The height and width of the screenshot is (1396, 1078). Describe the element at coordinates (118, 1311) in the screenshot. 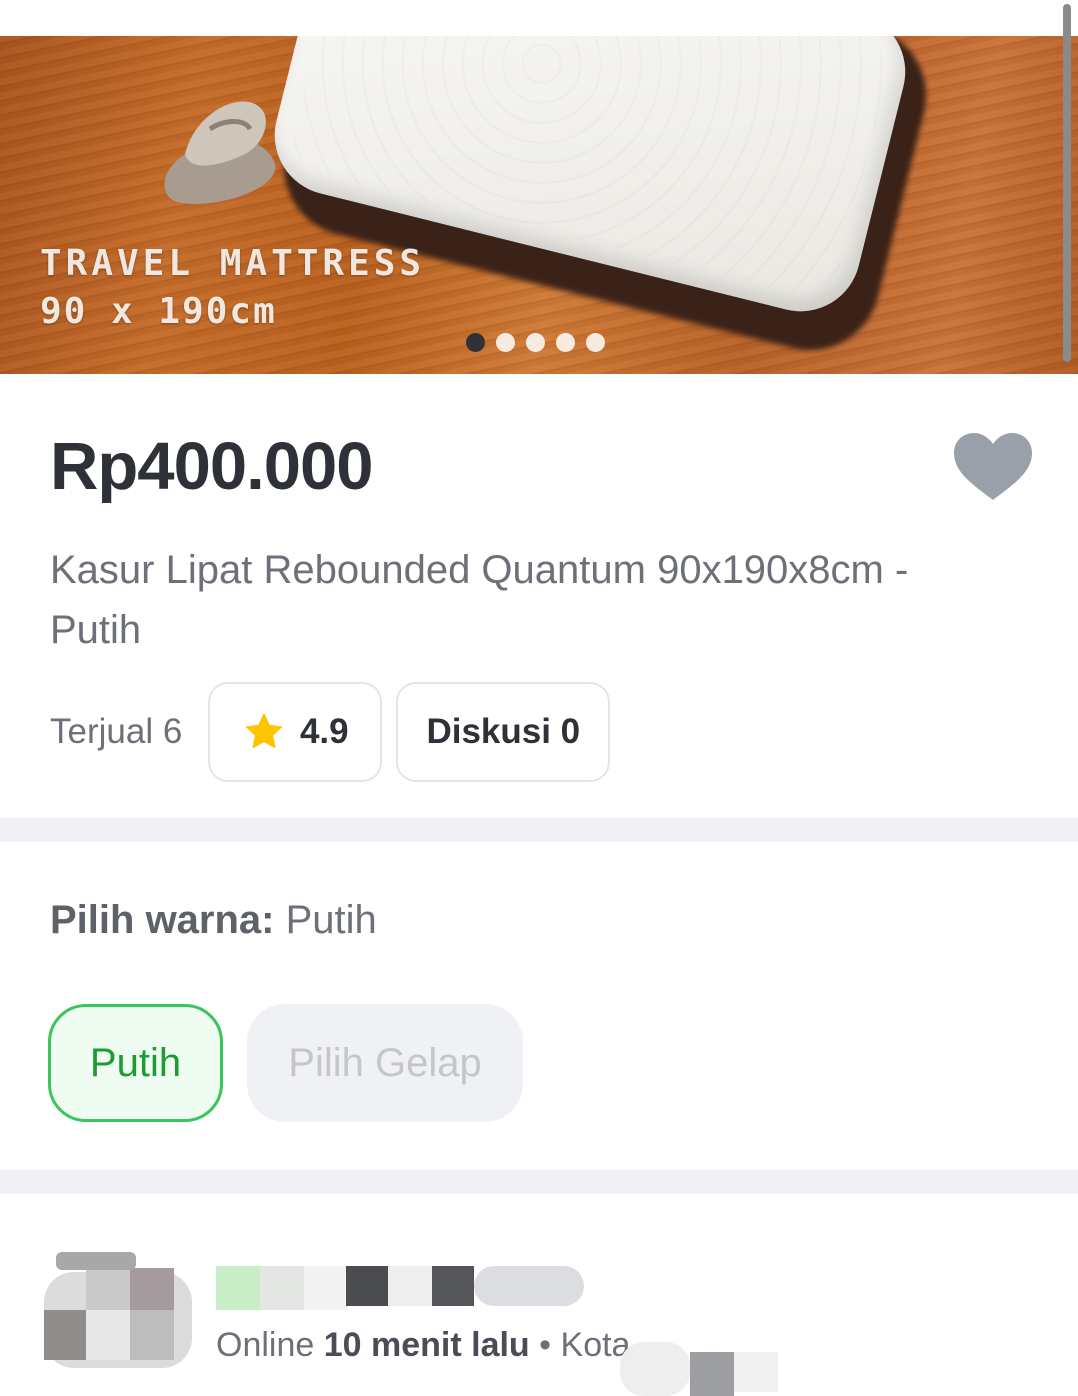

I see `shop-avatar` at that location.